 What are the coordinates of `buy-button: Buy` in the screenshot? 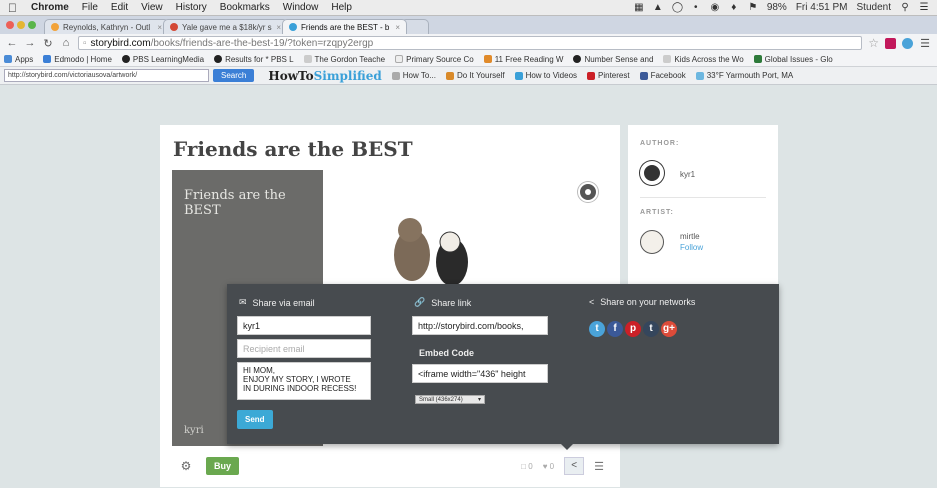 It's located at (223, 466).